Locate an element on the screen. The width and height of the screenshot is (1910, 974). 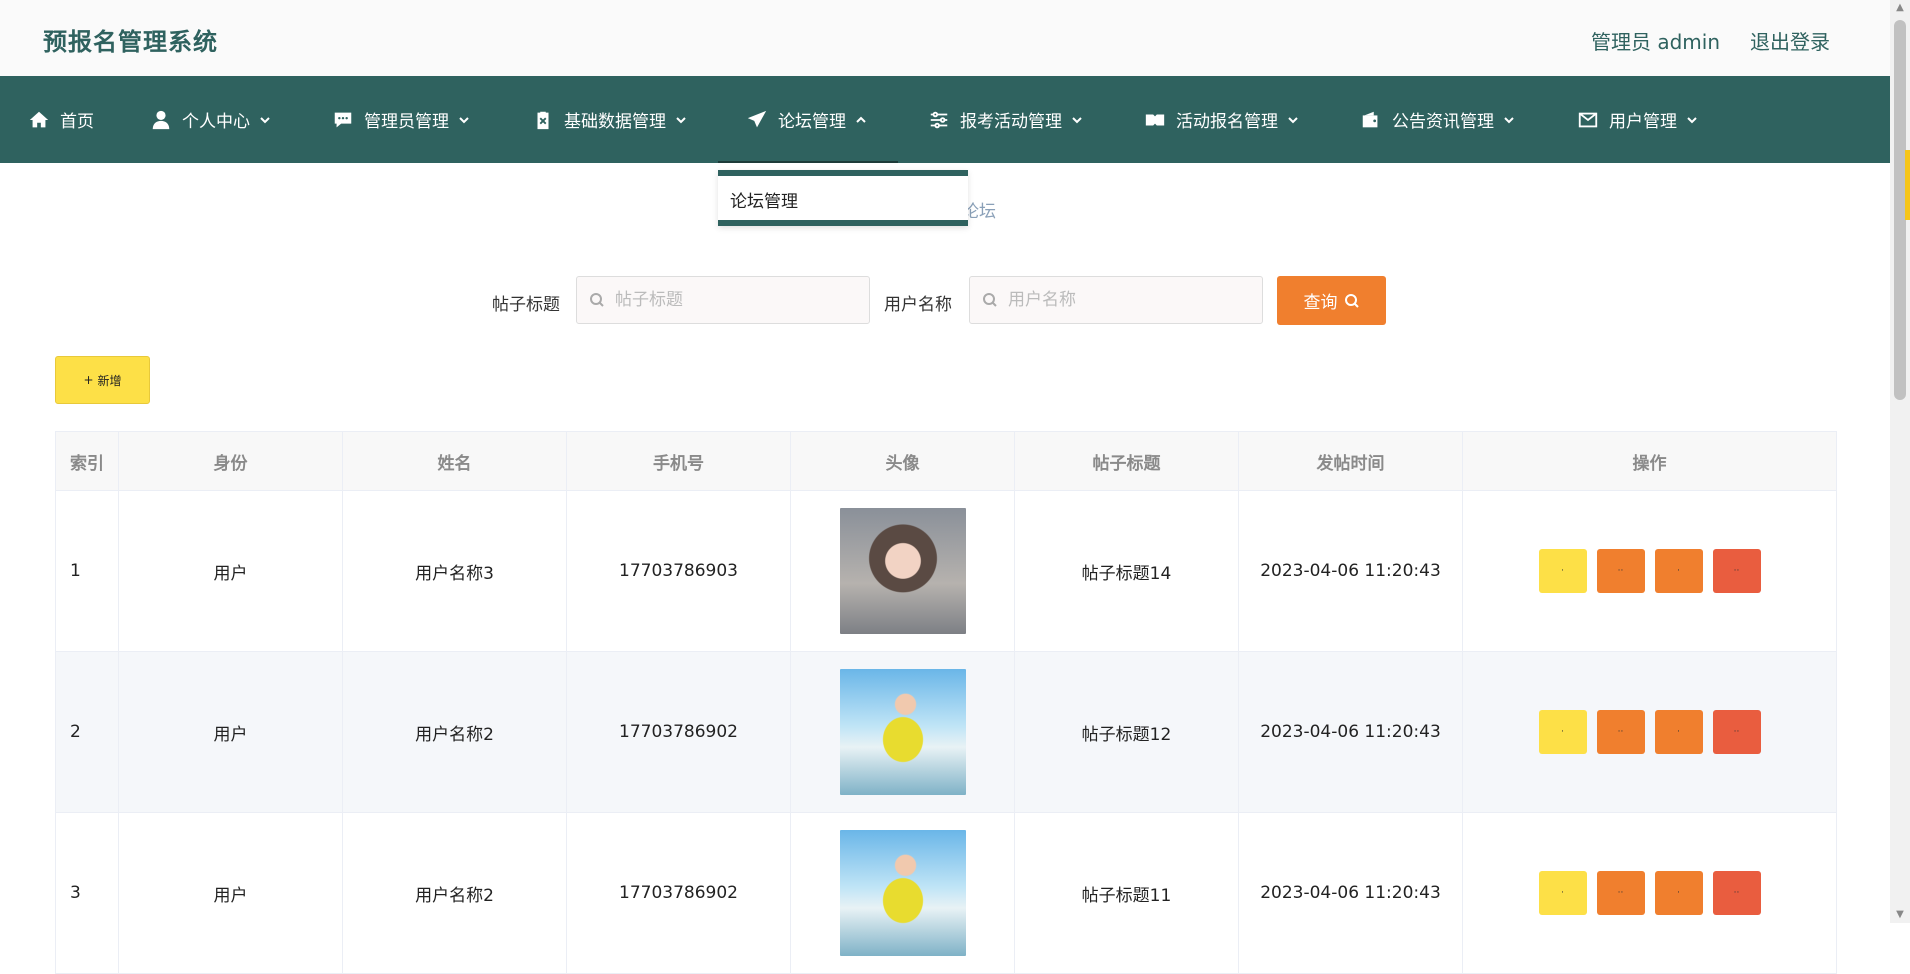
chat-icon is located at coordinates (343, 120).